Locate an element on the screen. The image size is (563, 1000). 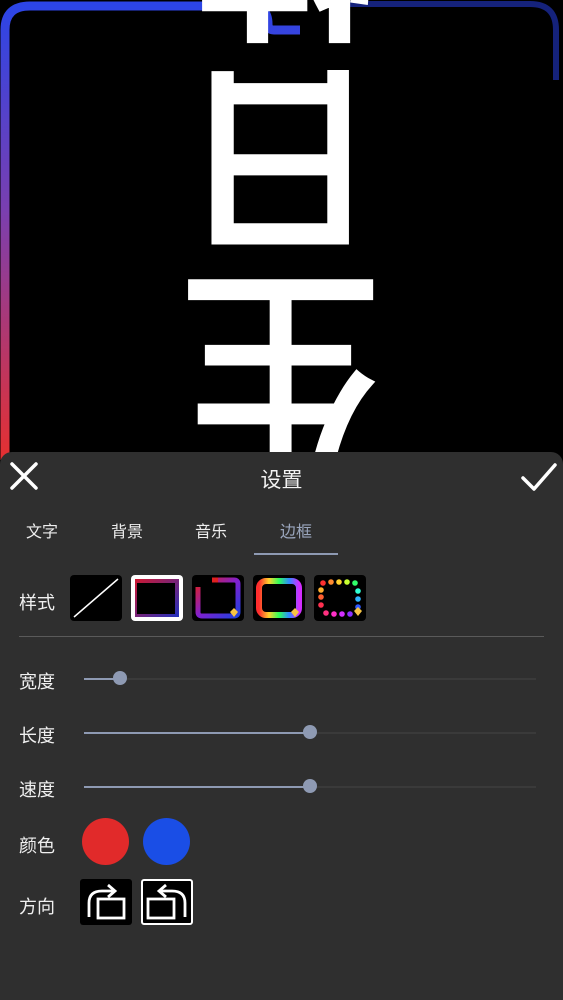
style-option-none is located at coordinates (96, 598).